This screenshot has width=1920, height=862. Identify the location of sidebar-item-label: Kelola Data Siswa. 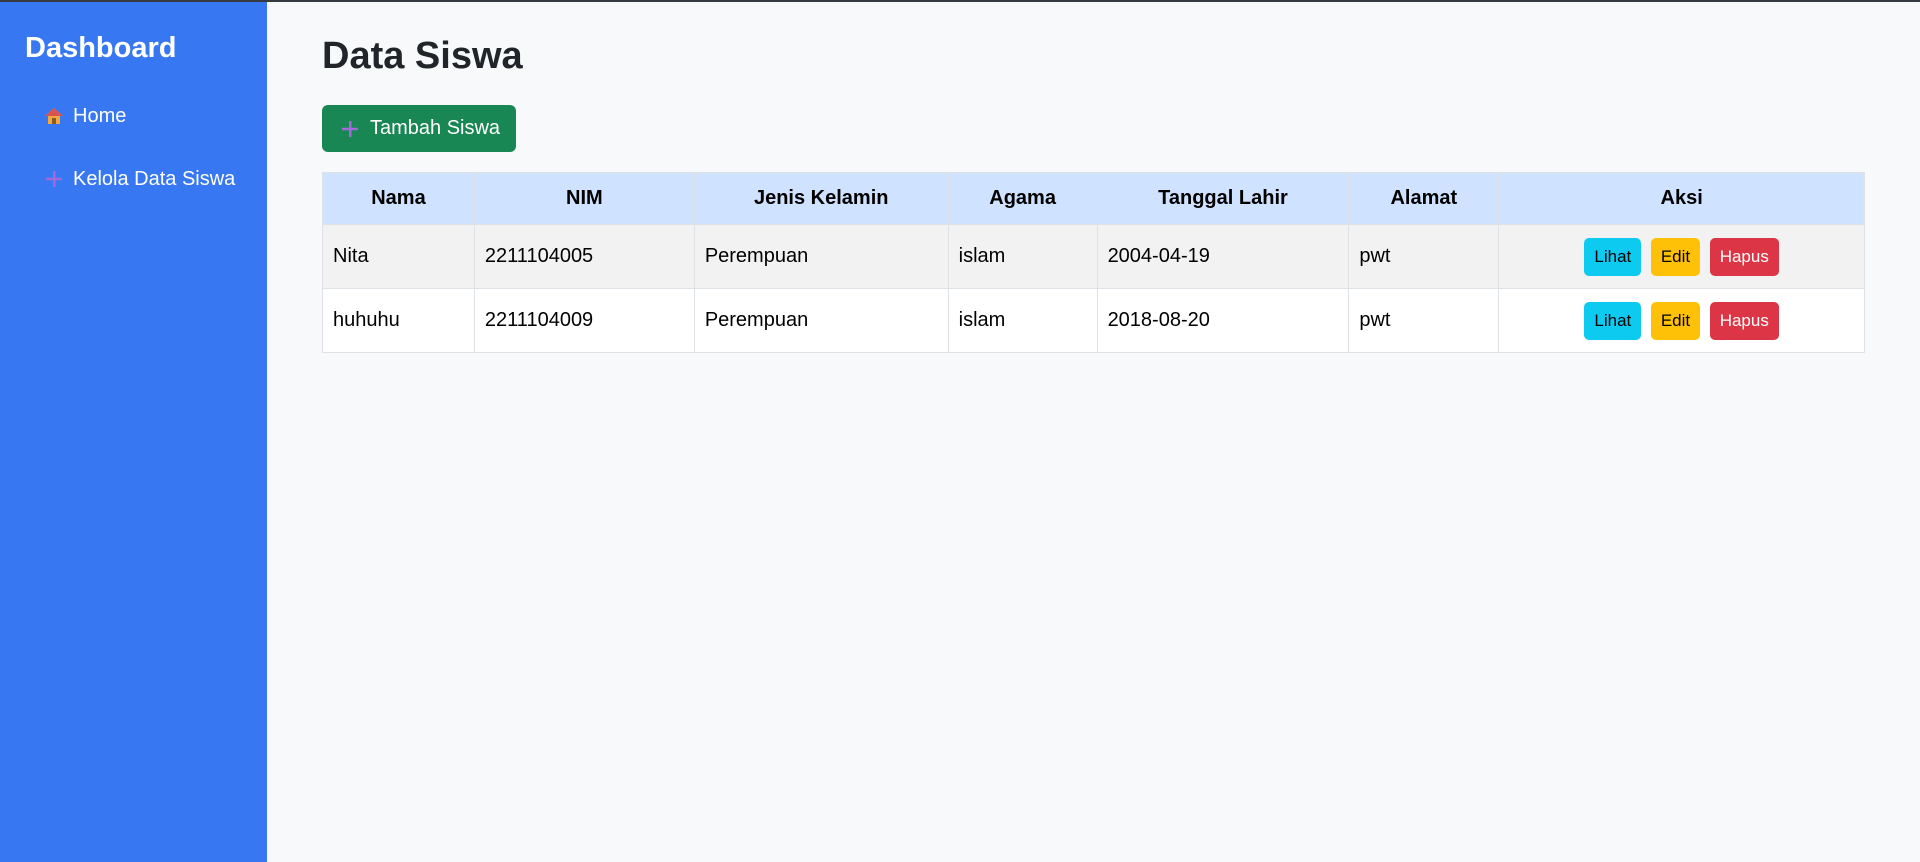
(154, 178).